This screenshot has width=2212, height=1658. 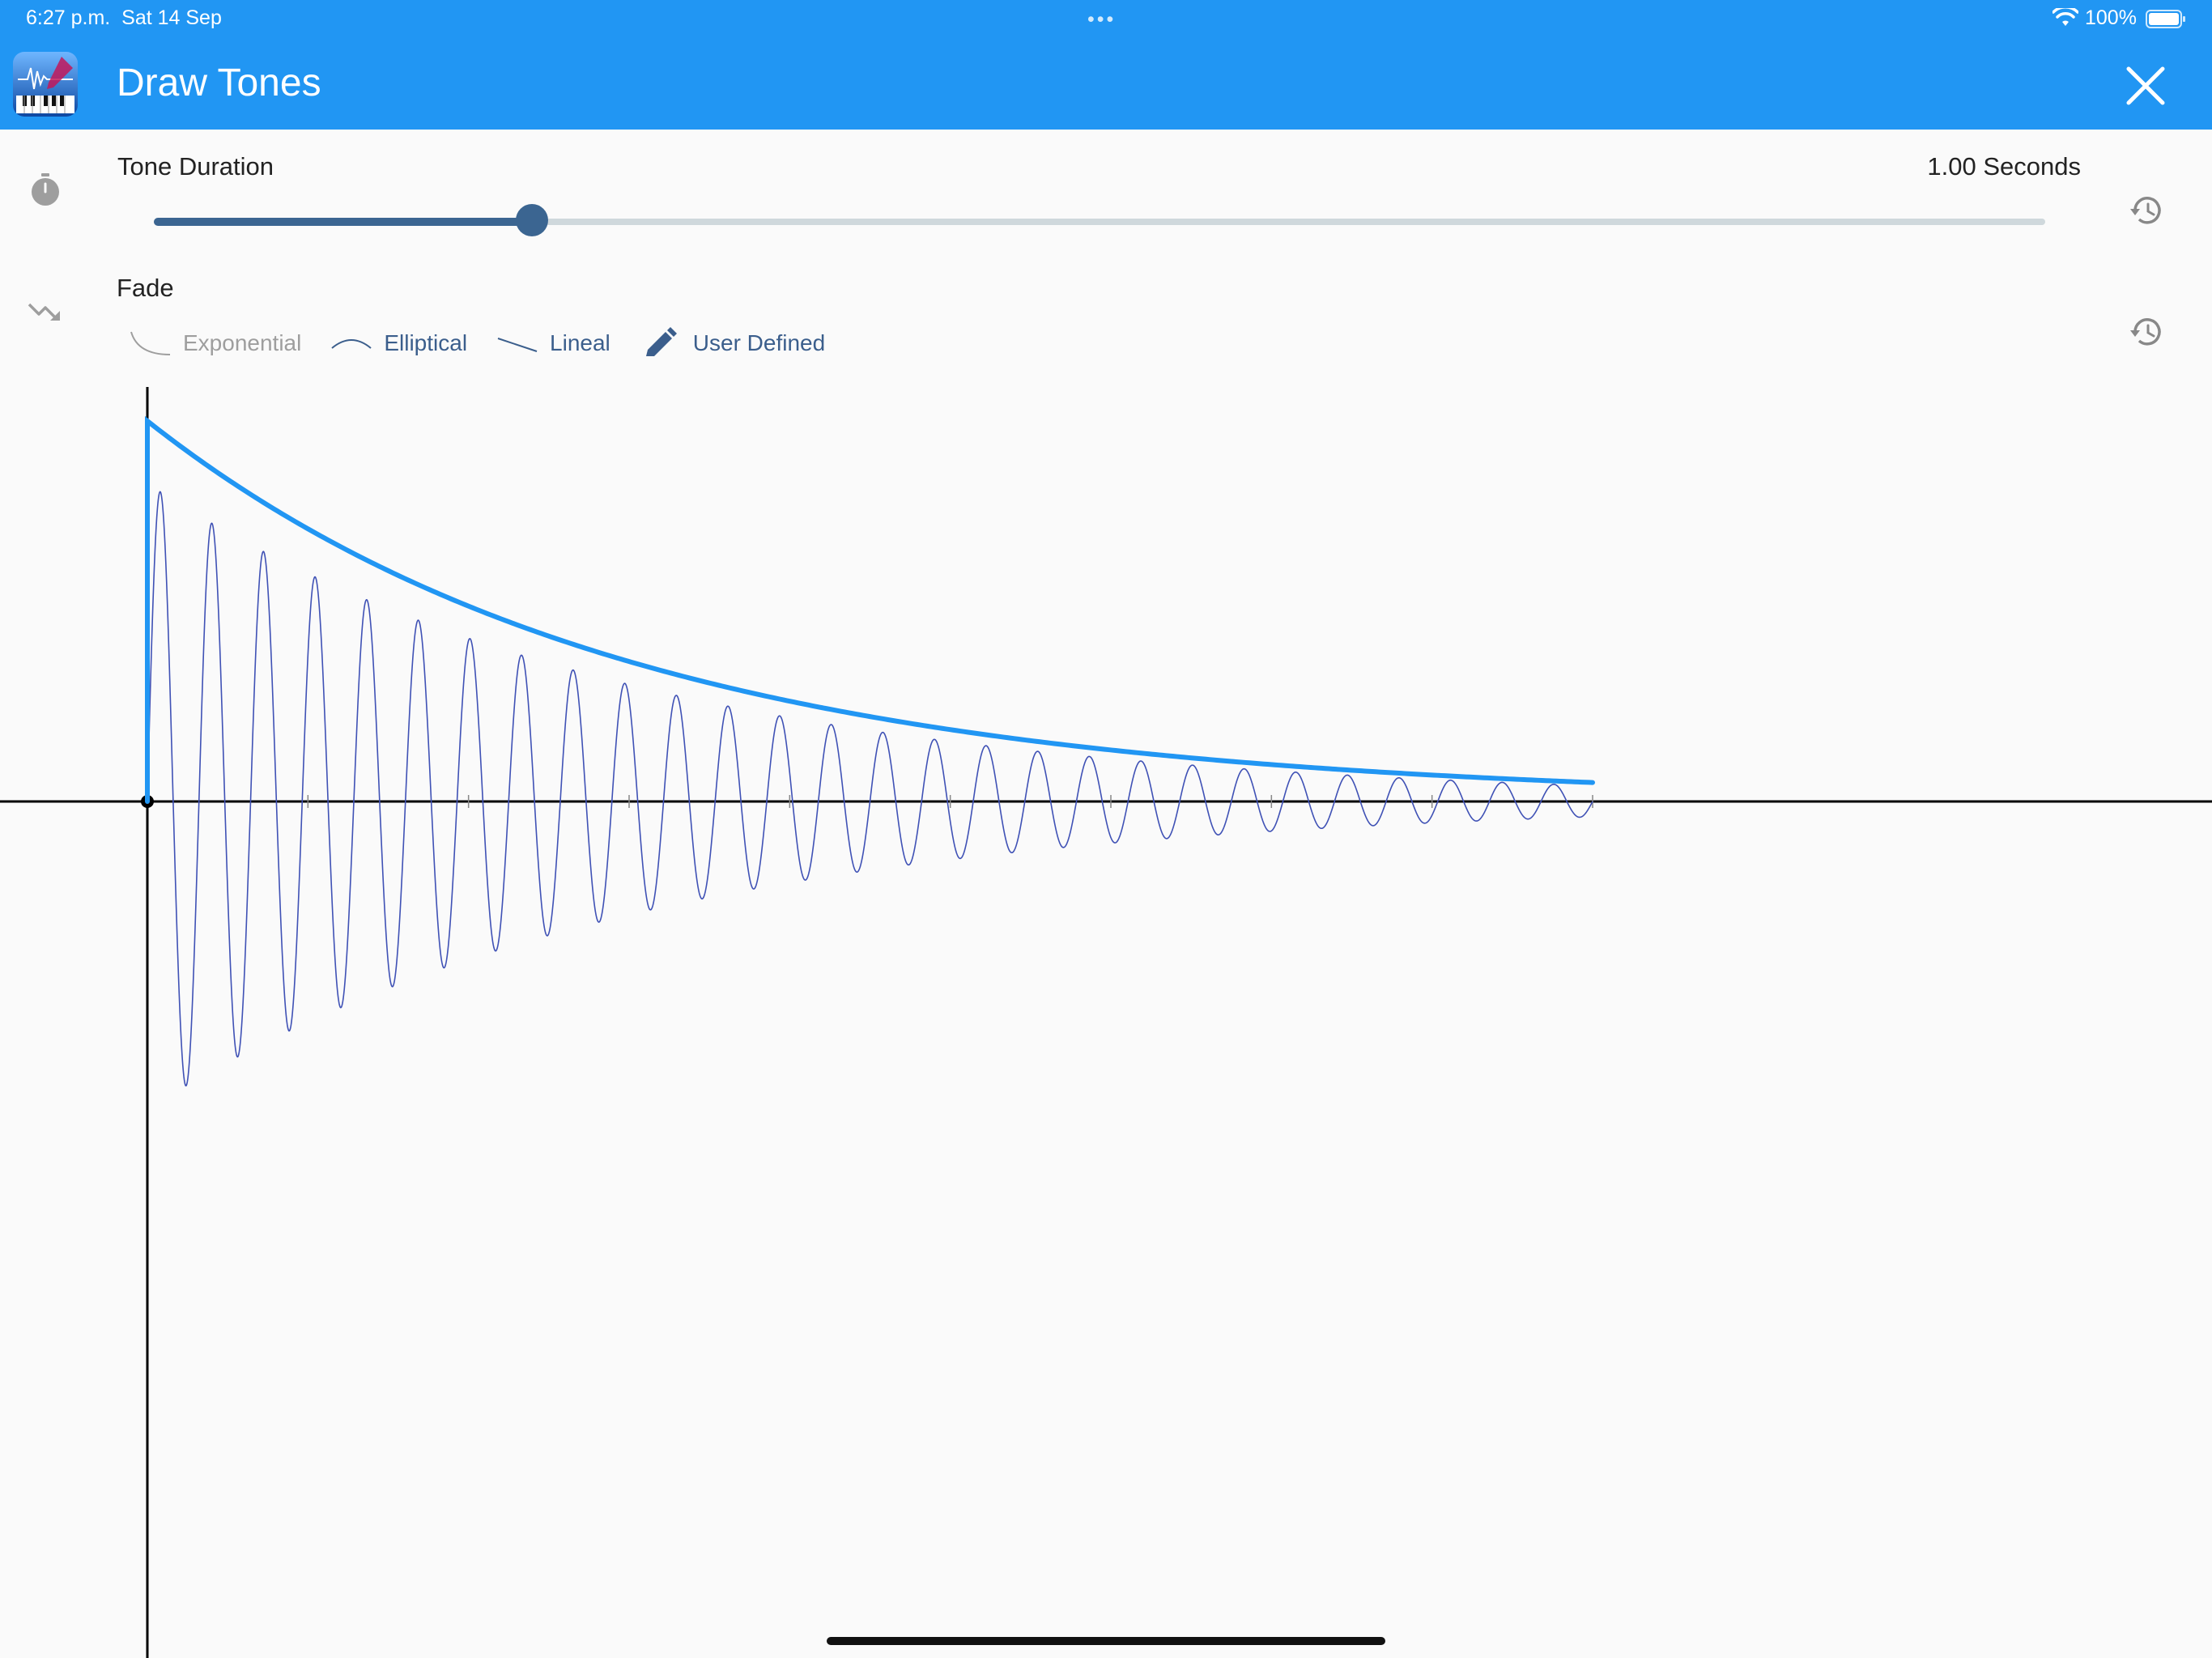 I want to click on elliptical-curve-icon, so click(x=351, y=344).